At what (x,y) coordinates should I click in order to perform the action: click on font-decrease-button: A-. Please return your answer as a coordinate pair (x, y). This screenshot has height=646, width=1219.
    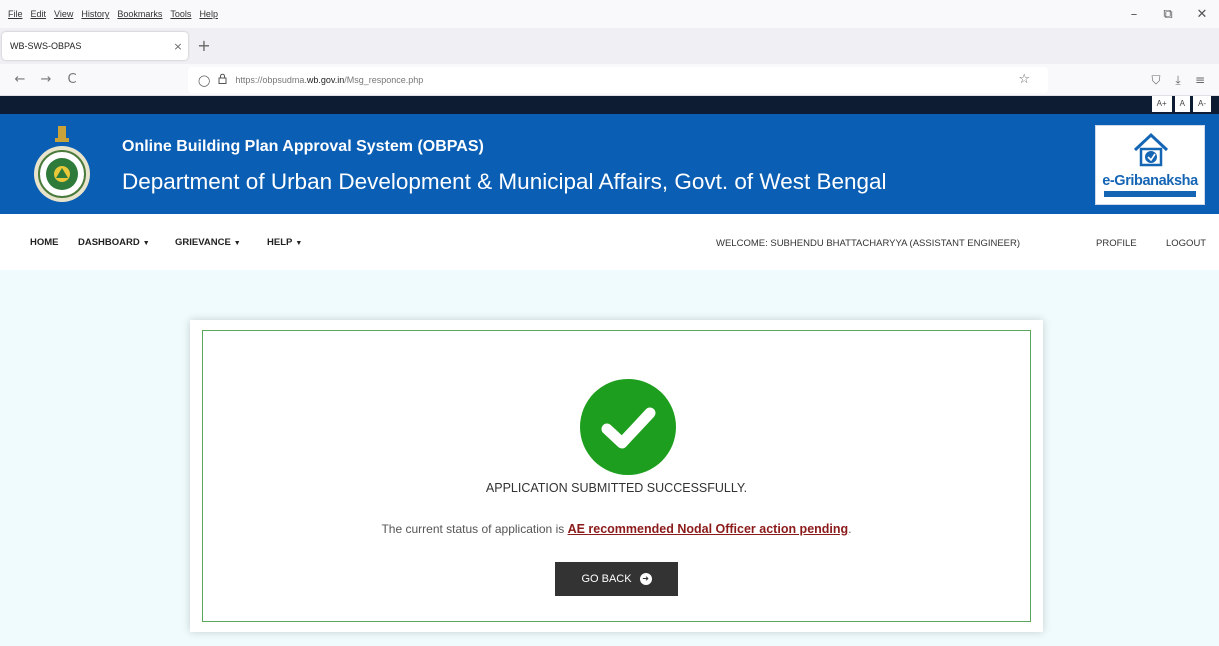
    Looking at the image, I should click on (1202, 104).